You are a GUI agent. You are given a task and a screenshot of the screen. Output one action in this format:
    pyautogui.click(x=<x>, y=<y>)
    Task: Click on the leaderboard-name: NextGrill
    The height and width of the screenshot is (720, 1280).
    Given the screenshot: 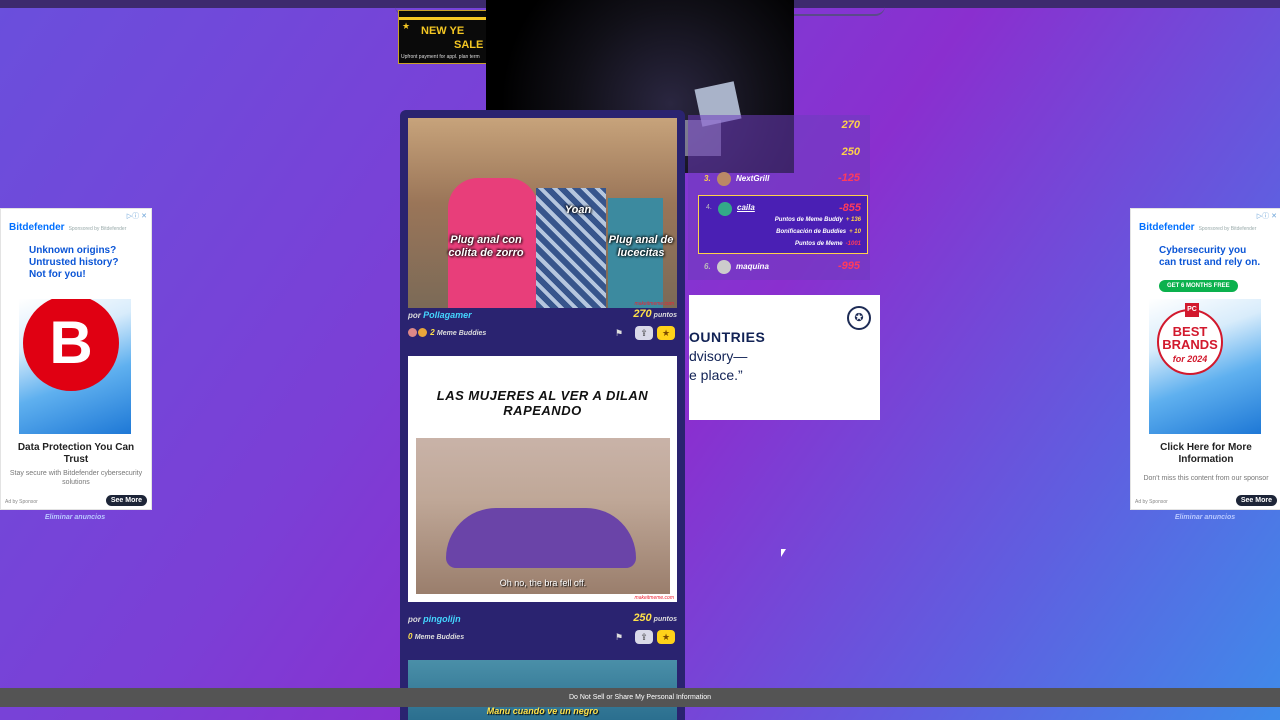 What is the action you would take?
    pyautogui.click(x=752, y=178)
    